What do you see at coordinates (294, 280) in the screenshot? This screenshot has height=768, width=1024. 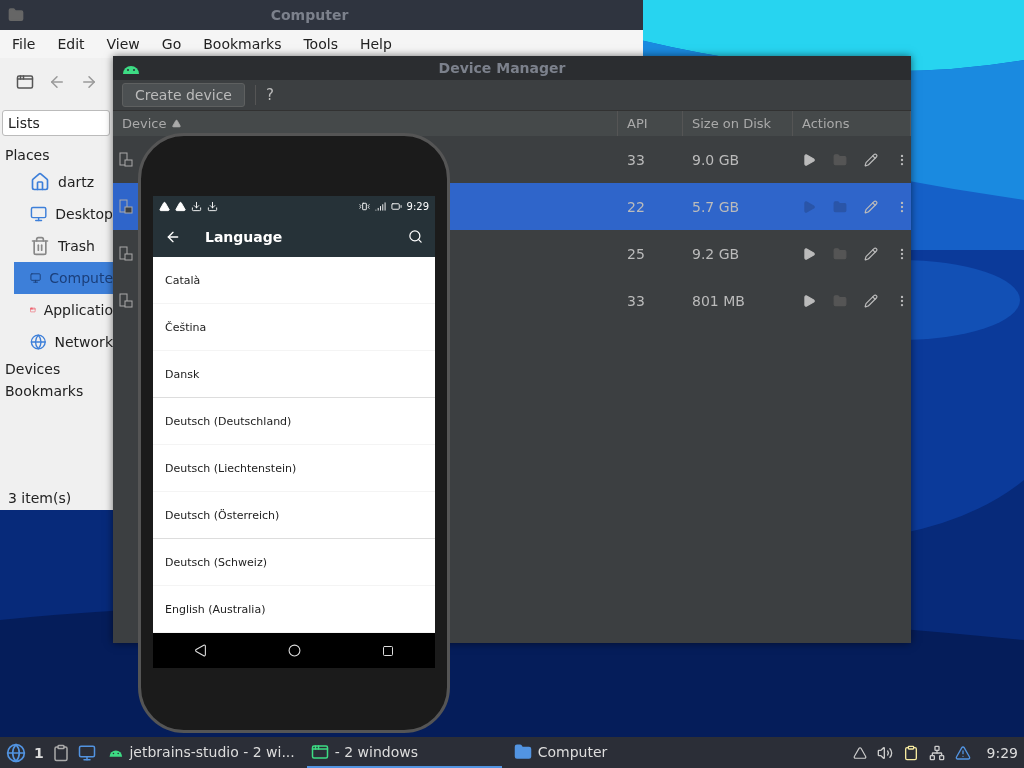 I see `language-item: Català` at bounding box center [294, 280].